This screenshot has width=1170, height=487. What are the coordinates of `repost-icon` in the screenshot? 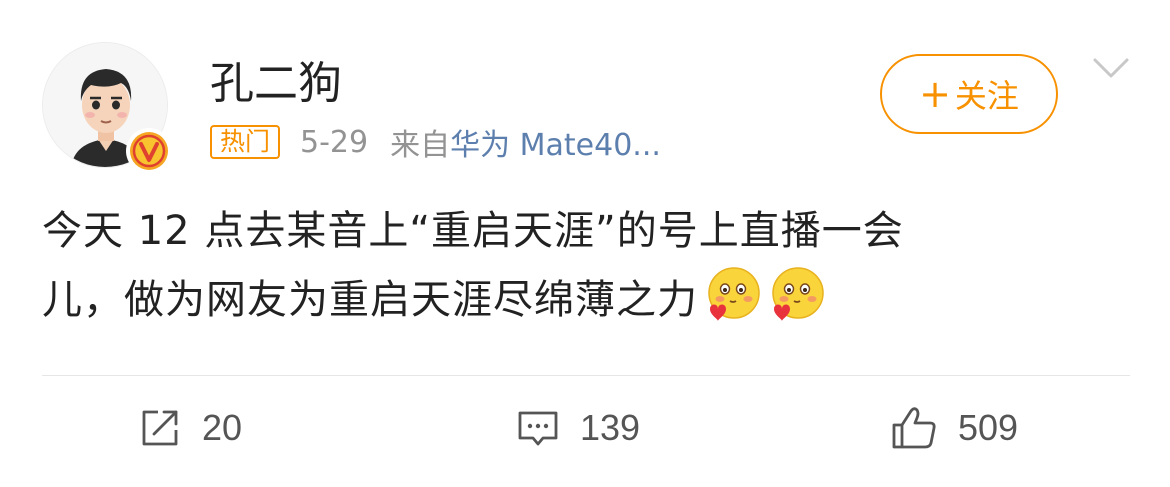 It's located at (160, 428).